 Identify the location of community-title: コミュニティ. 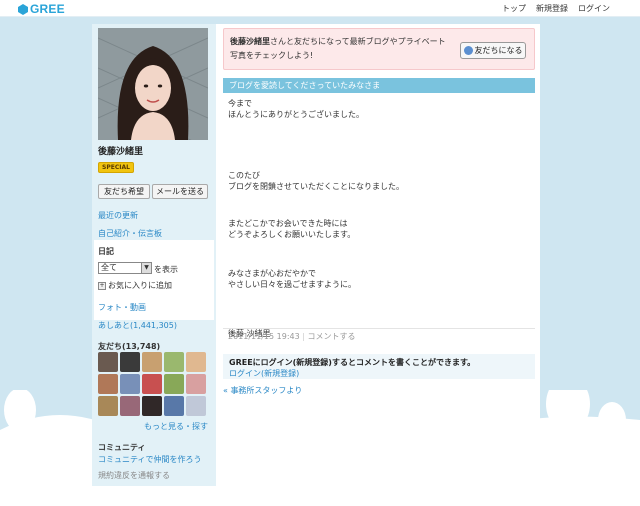
(122, 447).